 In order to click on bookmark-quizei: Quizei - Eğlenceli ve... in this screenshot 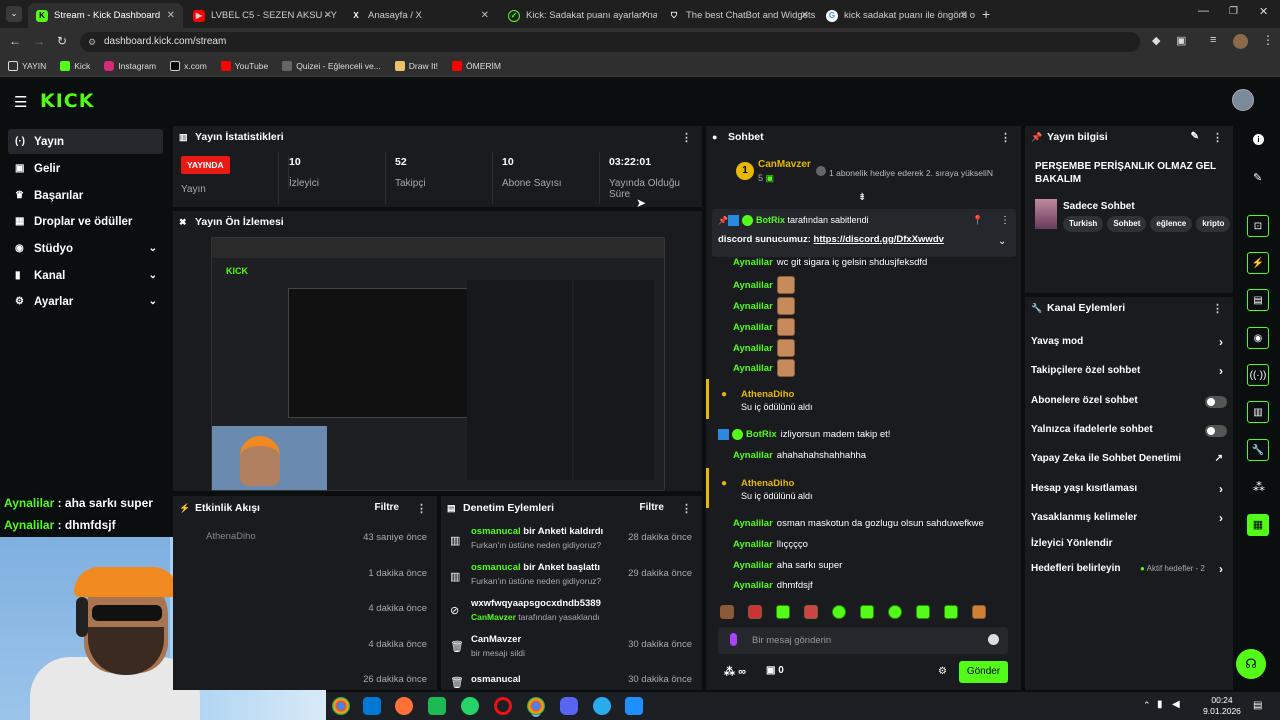, I will do `click(331, 66)`.